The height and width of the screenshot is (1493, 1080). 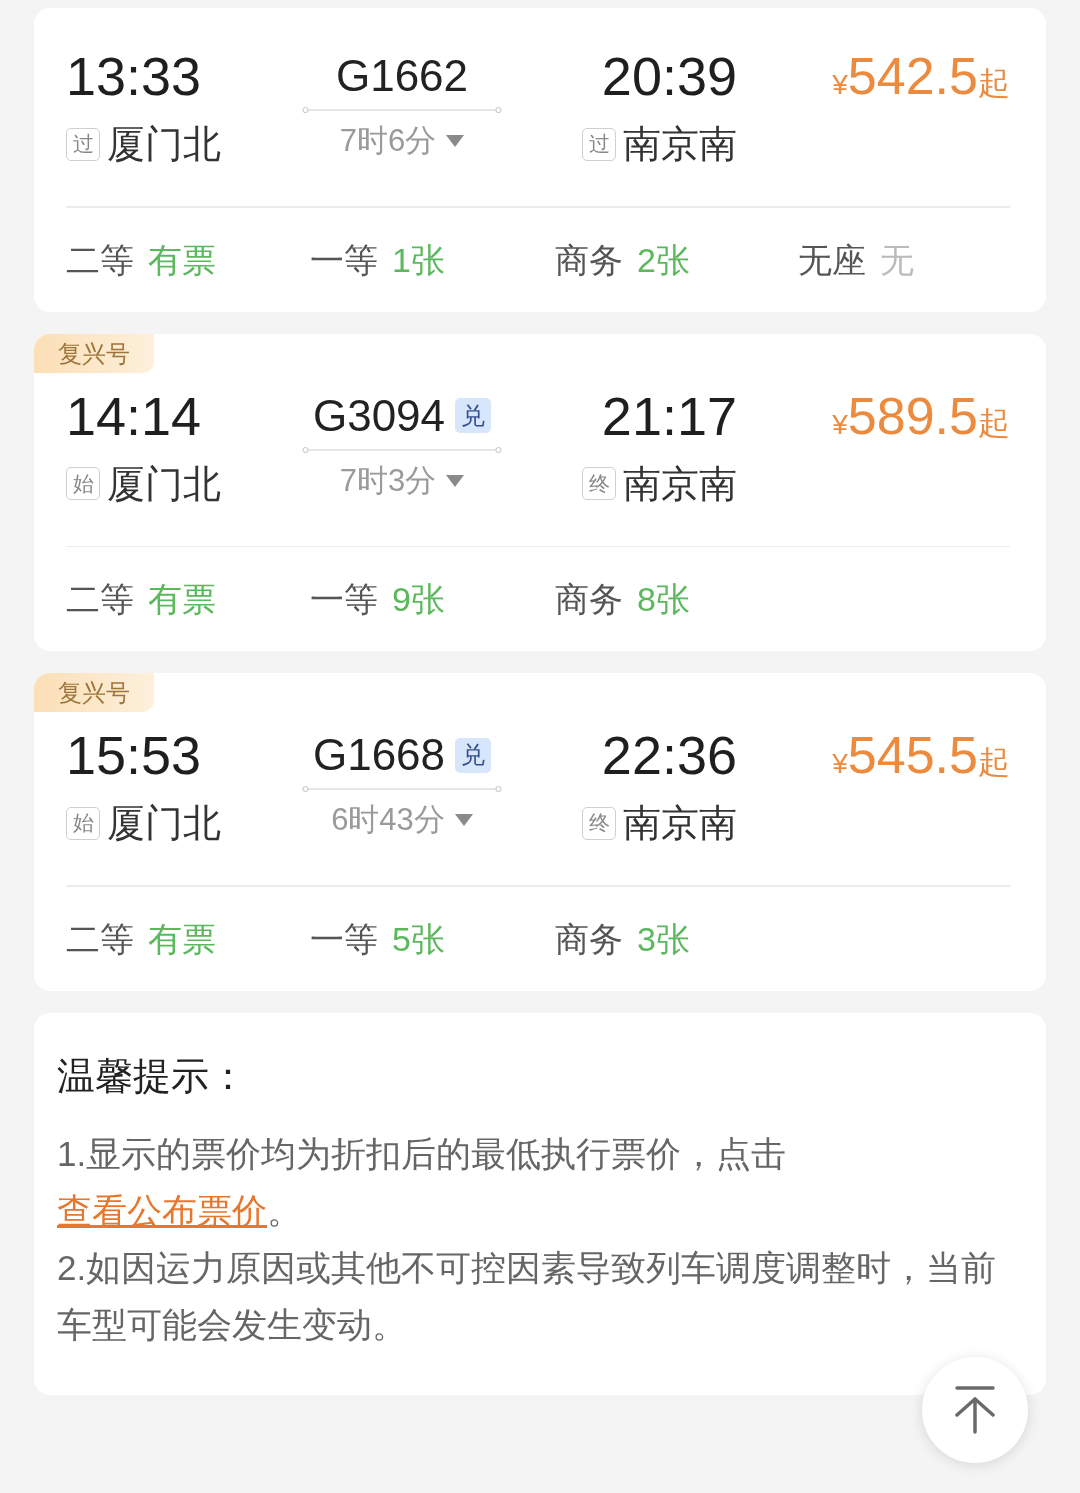 What do you see at coordinates (669, 755) in the screenshot?
I see `arrival-time: 22:36` at bounding box center [669, 755].